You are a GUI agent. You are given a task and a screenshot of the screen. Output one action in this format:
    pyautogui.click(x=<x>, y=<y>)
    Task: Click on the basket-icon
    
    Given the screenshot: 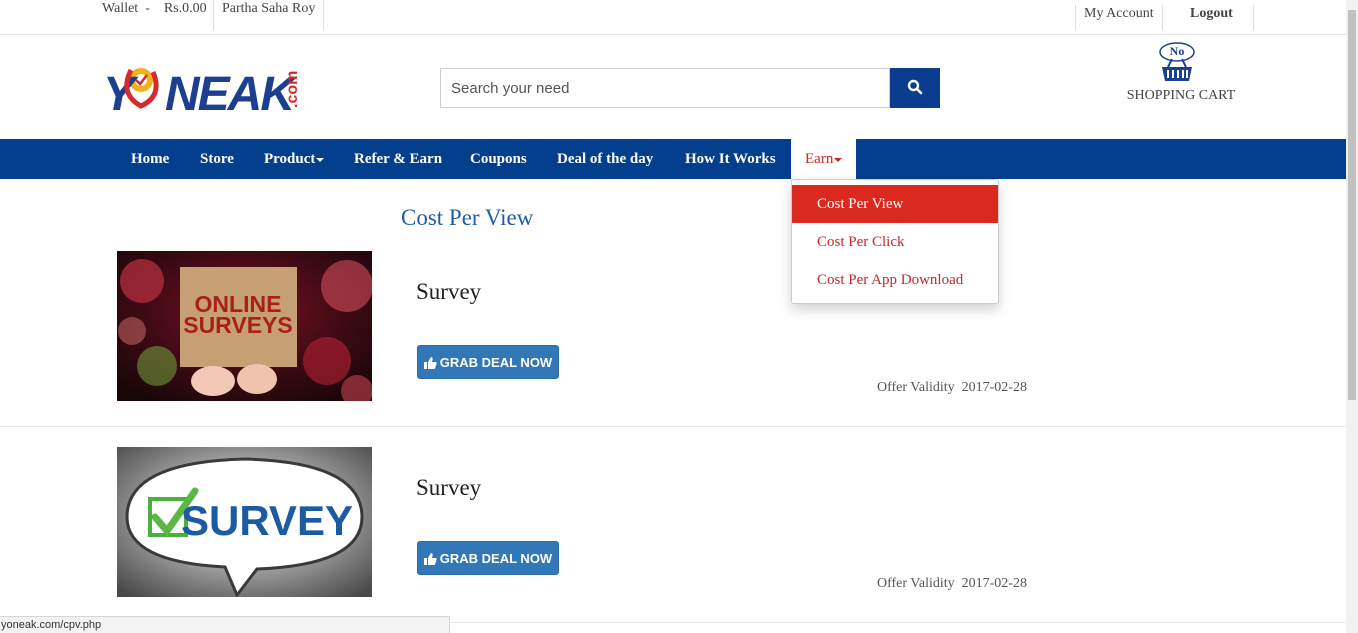 What is the action you would take?
    pyautogui.click(x=1177, y=69)
    